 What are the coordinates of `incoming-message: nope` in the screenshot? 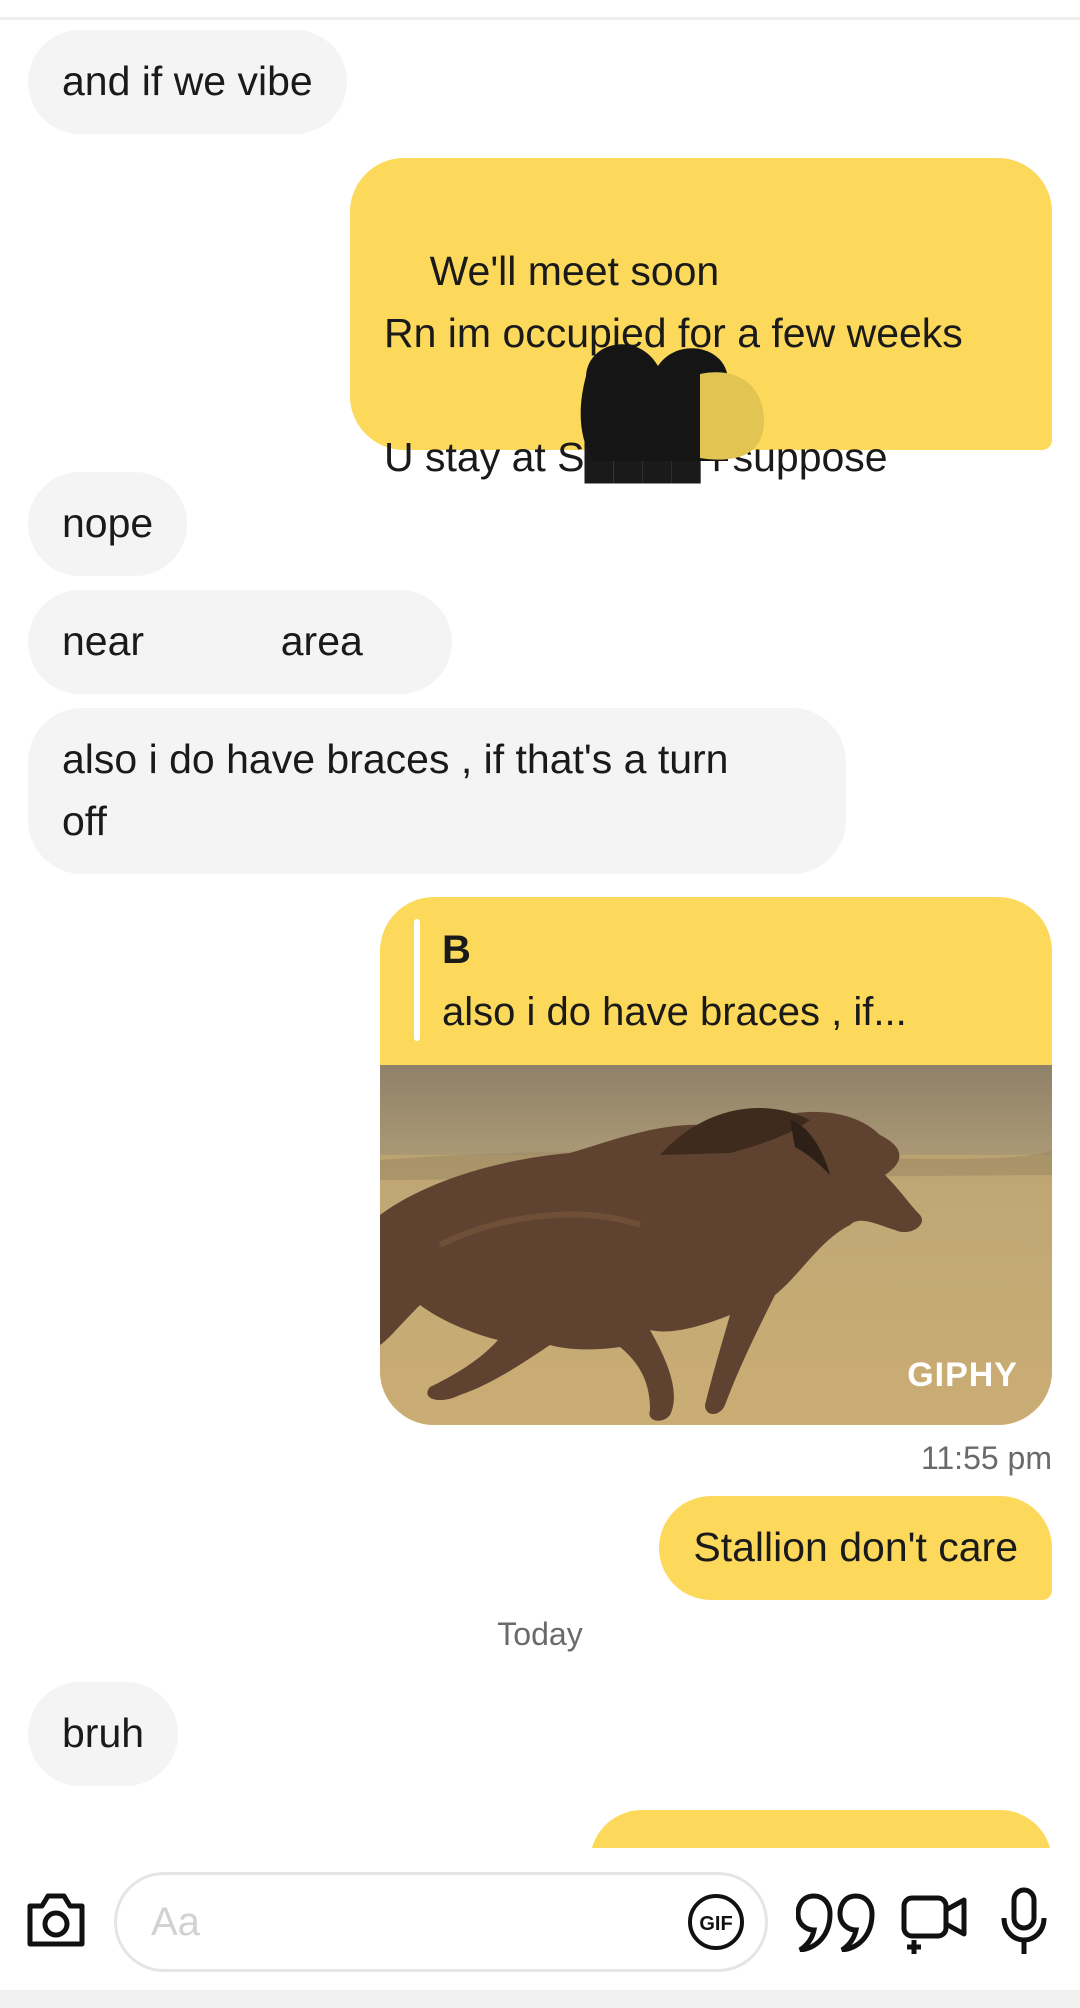 It's located at (108, 524).